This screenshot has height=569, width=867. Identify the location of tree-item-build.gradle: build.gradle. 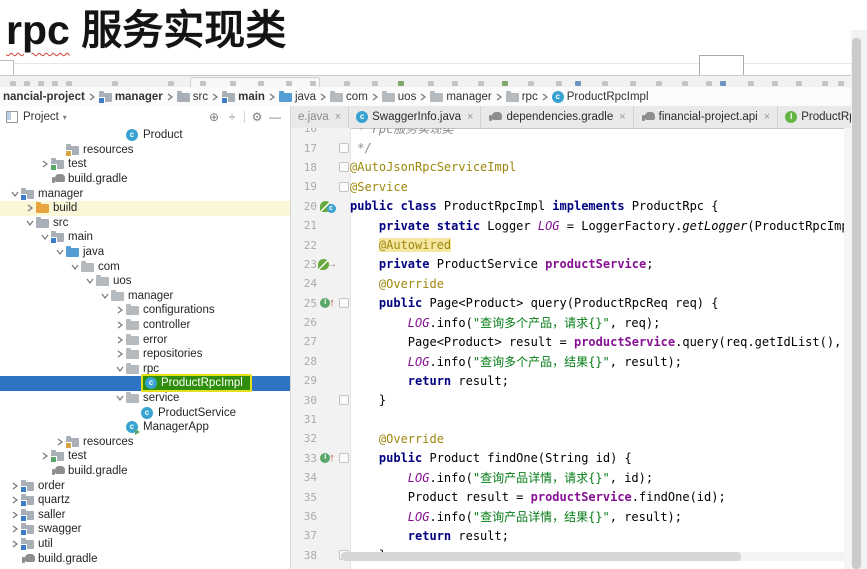
(145, 179).